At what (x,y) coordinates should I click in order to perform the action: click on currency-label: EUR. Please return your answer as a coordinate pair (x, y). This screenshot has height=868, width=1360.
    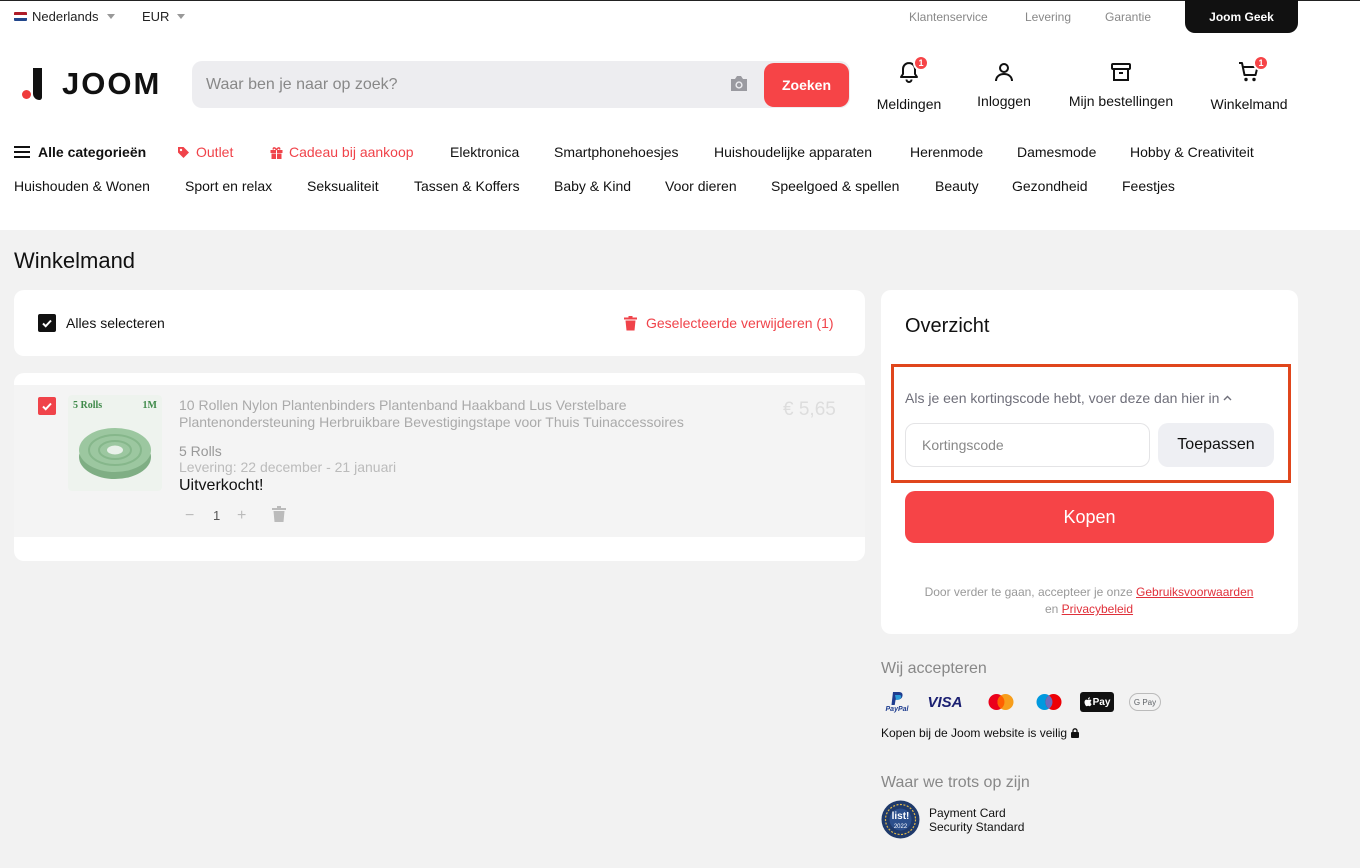
    Looking at the image, I should click on (156, 16).